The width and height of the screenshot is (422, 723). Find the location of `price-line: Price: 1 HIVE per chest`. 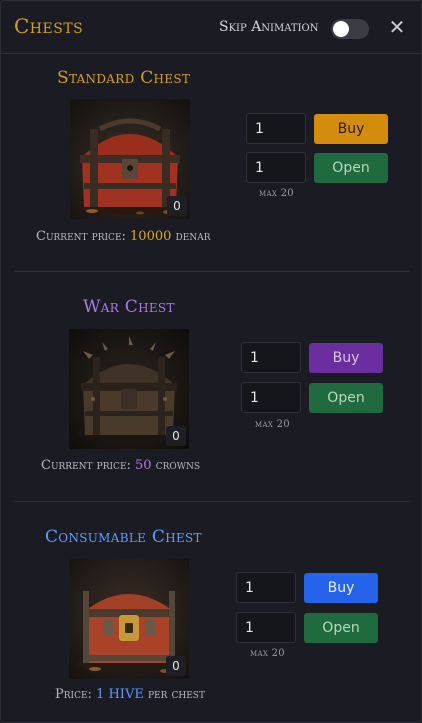

price-line: Price: 1 HIVE per chest is located at coordinates (130, 694).